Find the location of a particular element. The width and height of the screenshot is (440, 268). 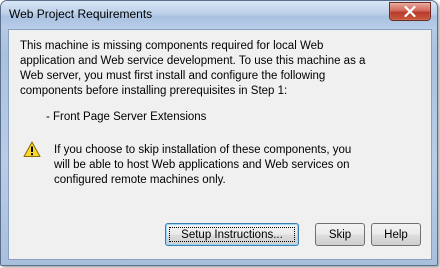

help-button: Help is located at coordinates (396, 234).